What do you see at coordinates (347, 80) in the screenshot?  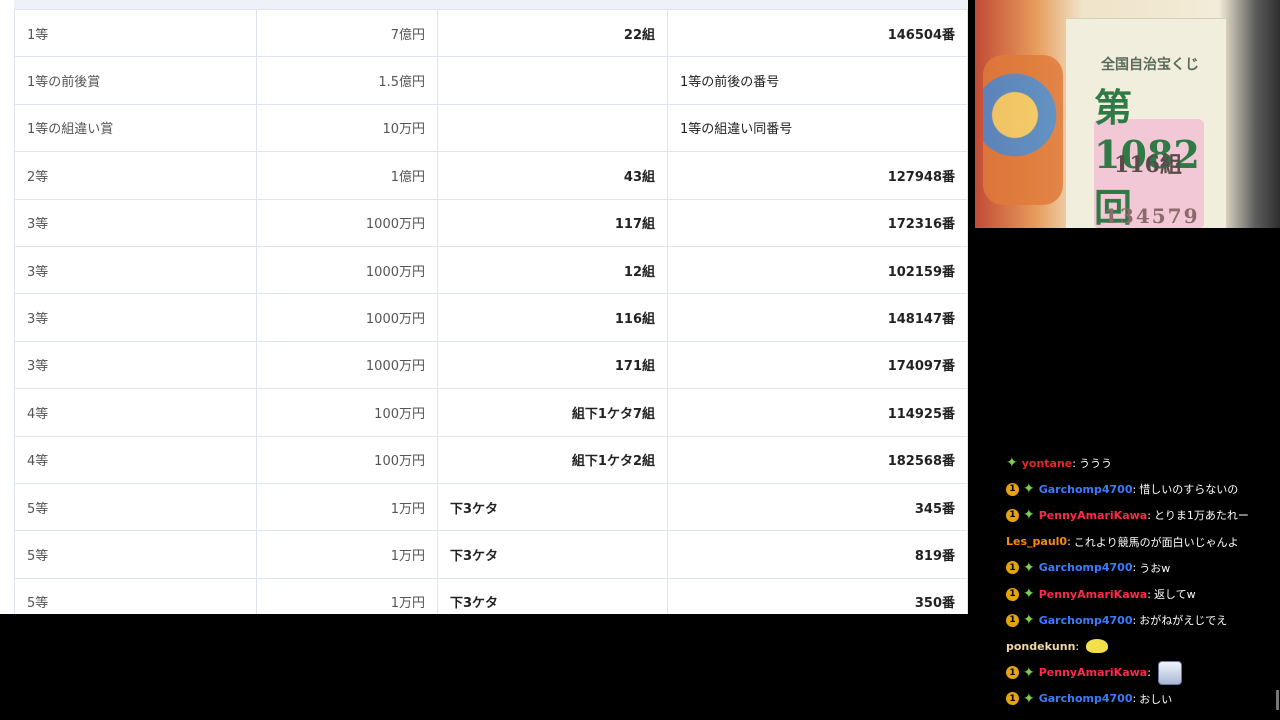 I see `prize-amount-cell: 1.5億円` at bounding box center [347, 80].